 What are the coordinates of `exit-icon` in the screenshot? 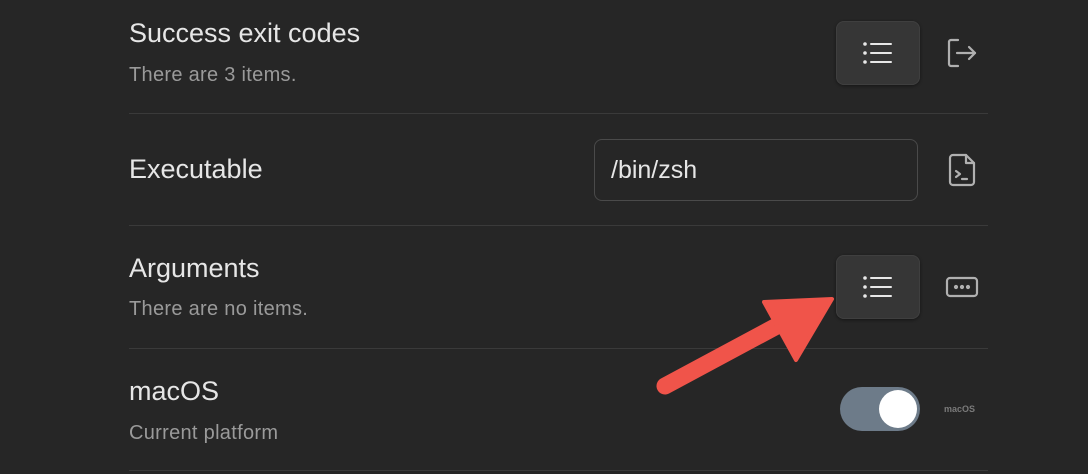 It's located at (962, 53).